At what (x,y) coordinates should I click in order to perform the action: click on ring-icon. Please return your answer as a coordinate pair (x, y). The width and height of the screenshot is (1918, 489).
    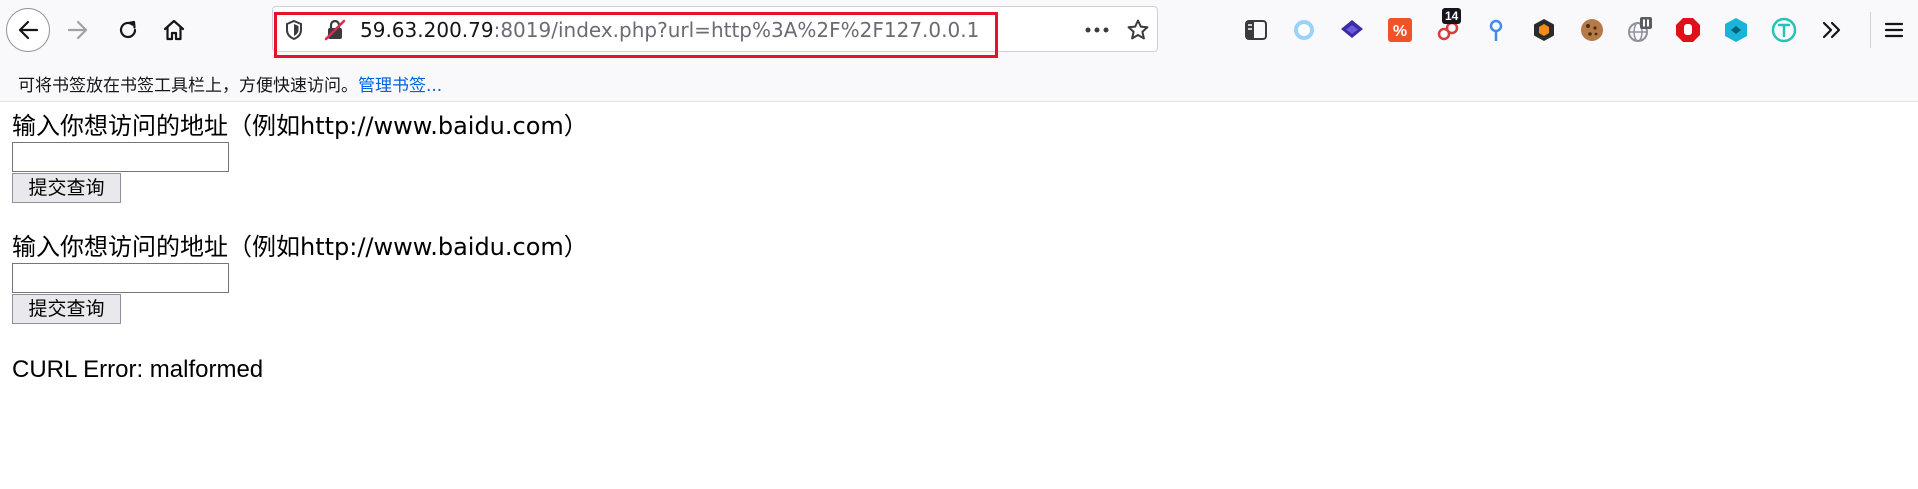
    Looking at the image, I should click on (1304, 30).